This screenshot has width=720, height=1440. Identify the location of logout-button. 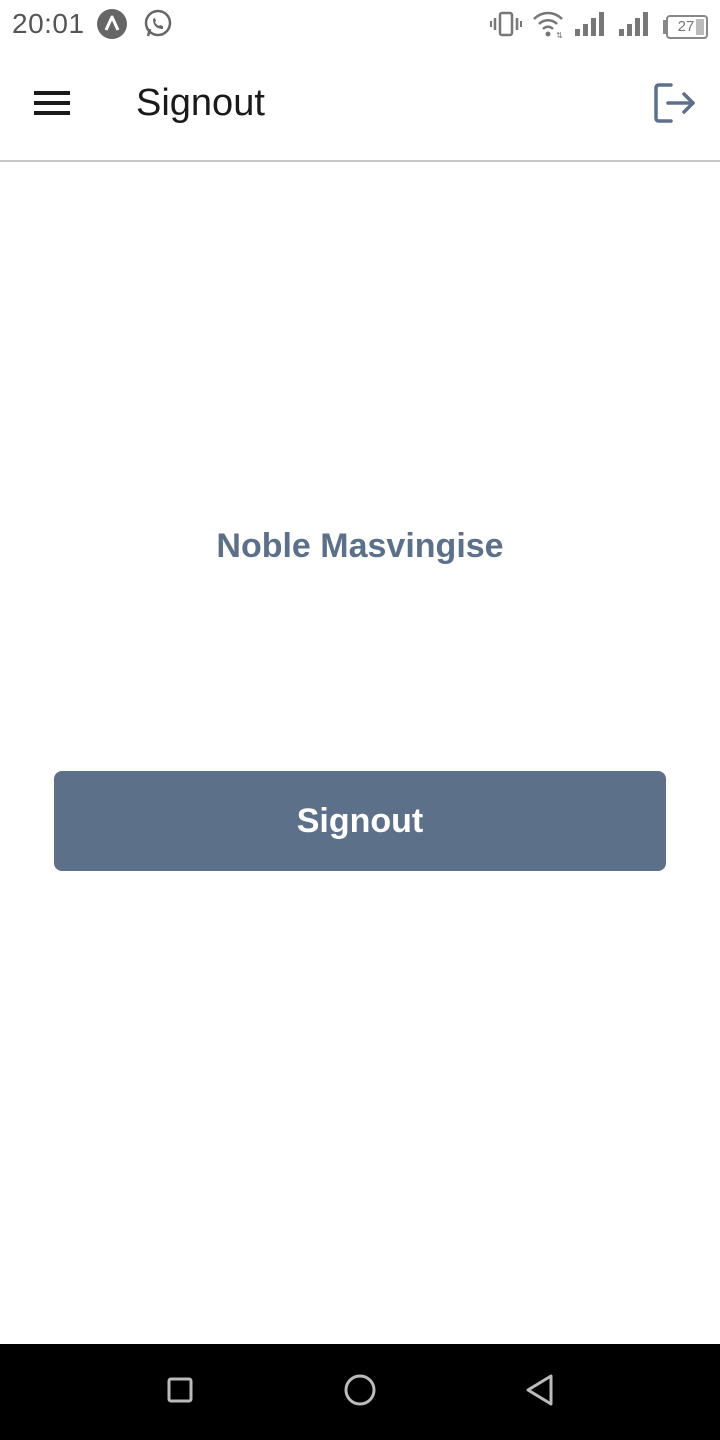
(675, 105).